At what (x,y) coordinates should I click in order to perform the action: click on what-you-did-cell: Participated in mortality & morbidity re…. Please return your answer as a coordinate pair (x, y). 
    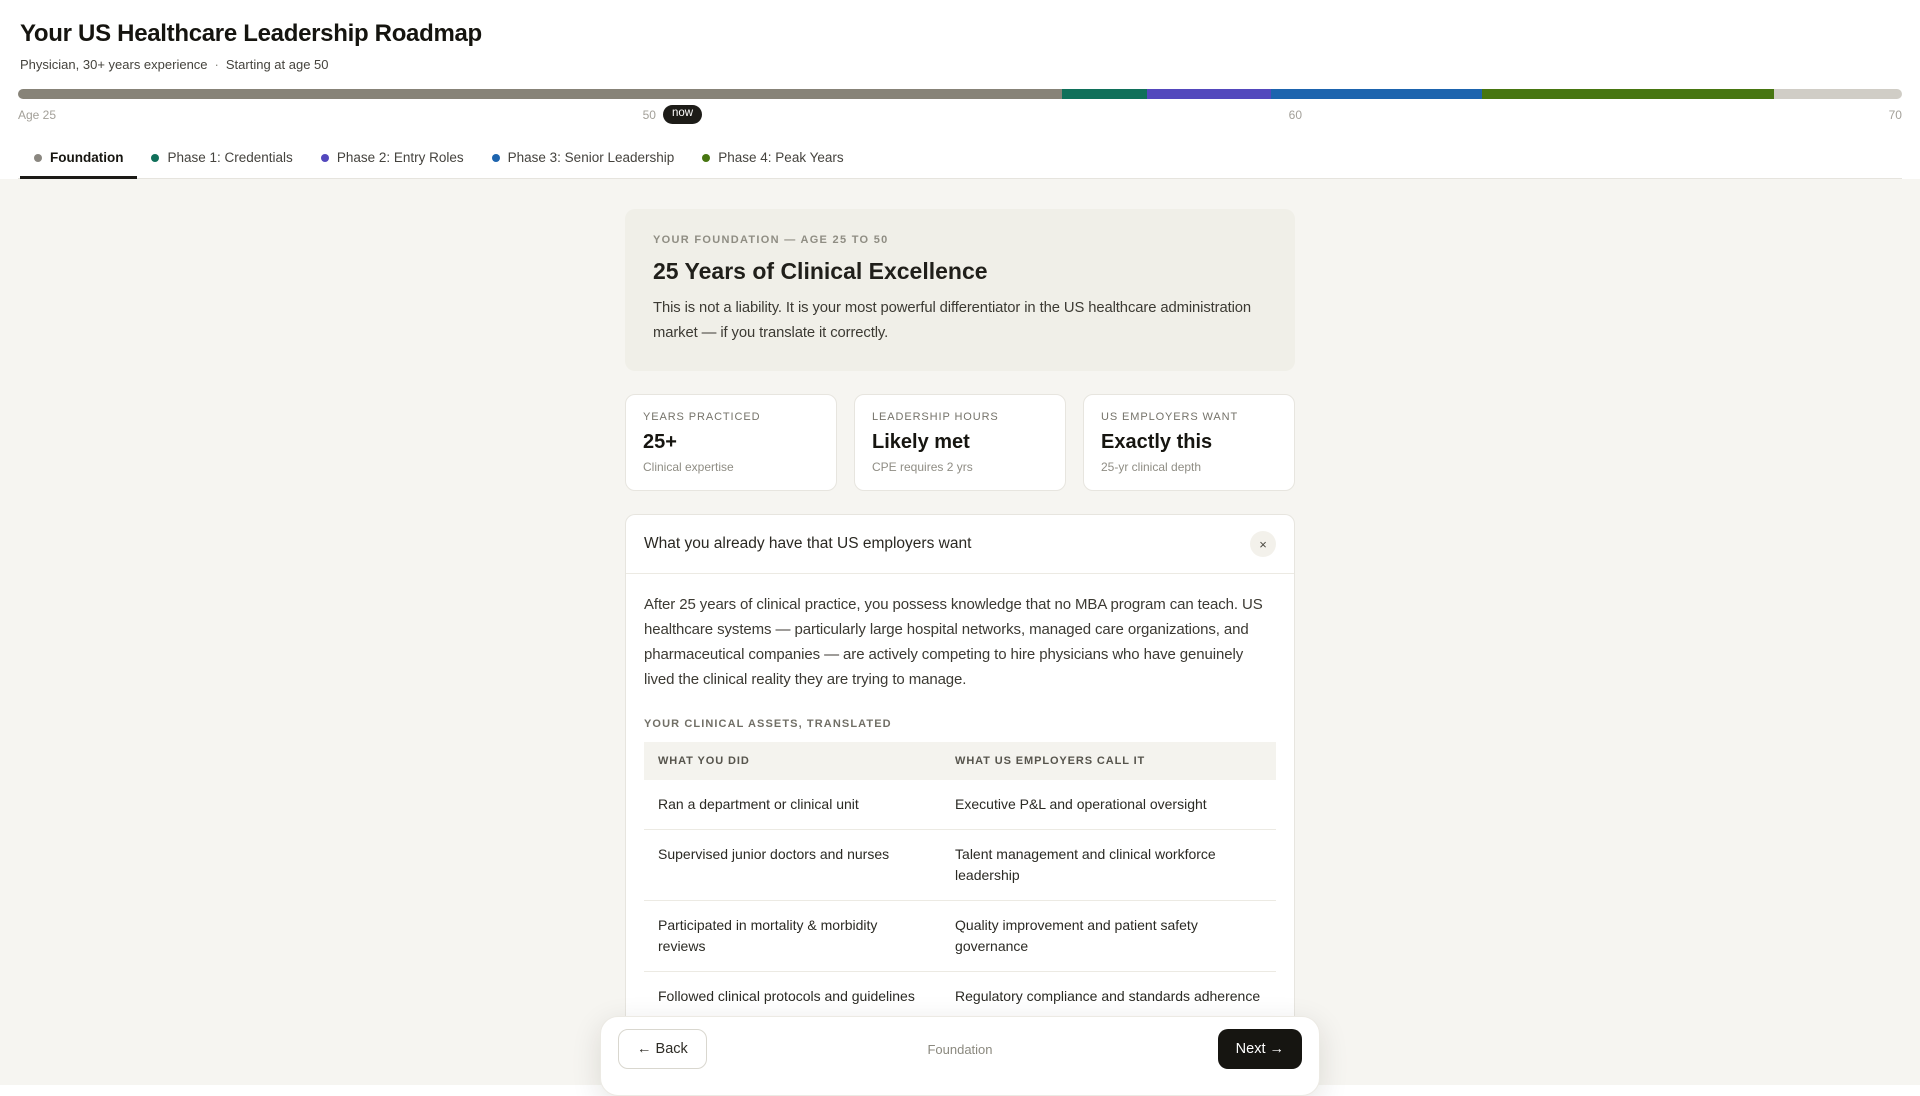
    Looking at the image, I should click on (793, 936).